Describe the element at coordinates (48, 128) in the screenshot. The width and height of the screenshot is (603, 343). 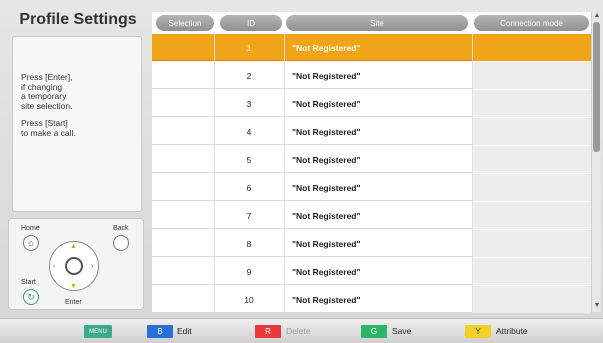
I see `help-text-start: Press [Start] to make a call.` at that location.